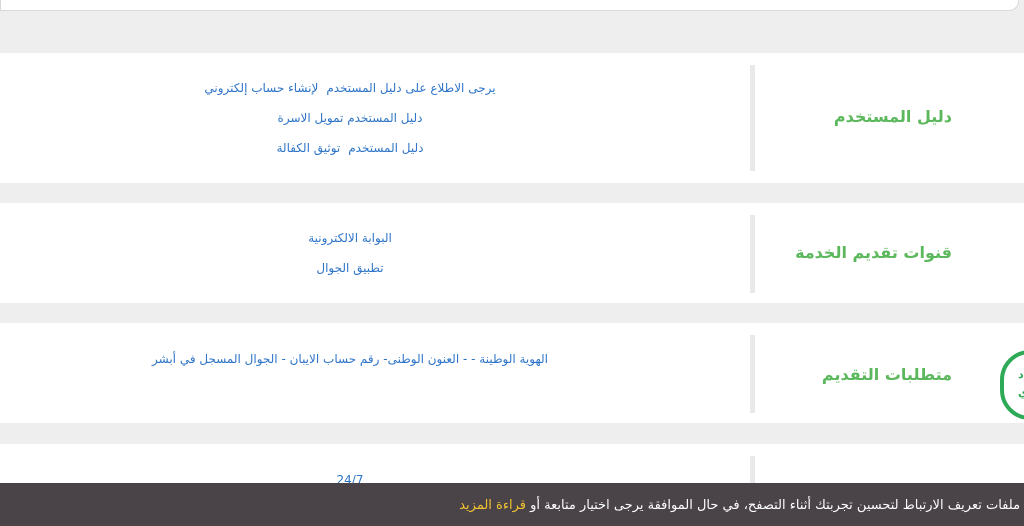 The height and width of the screenshot is (526, 1024). I want to click on whatsapp-label-line: ي, so click(1021, 392).